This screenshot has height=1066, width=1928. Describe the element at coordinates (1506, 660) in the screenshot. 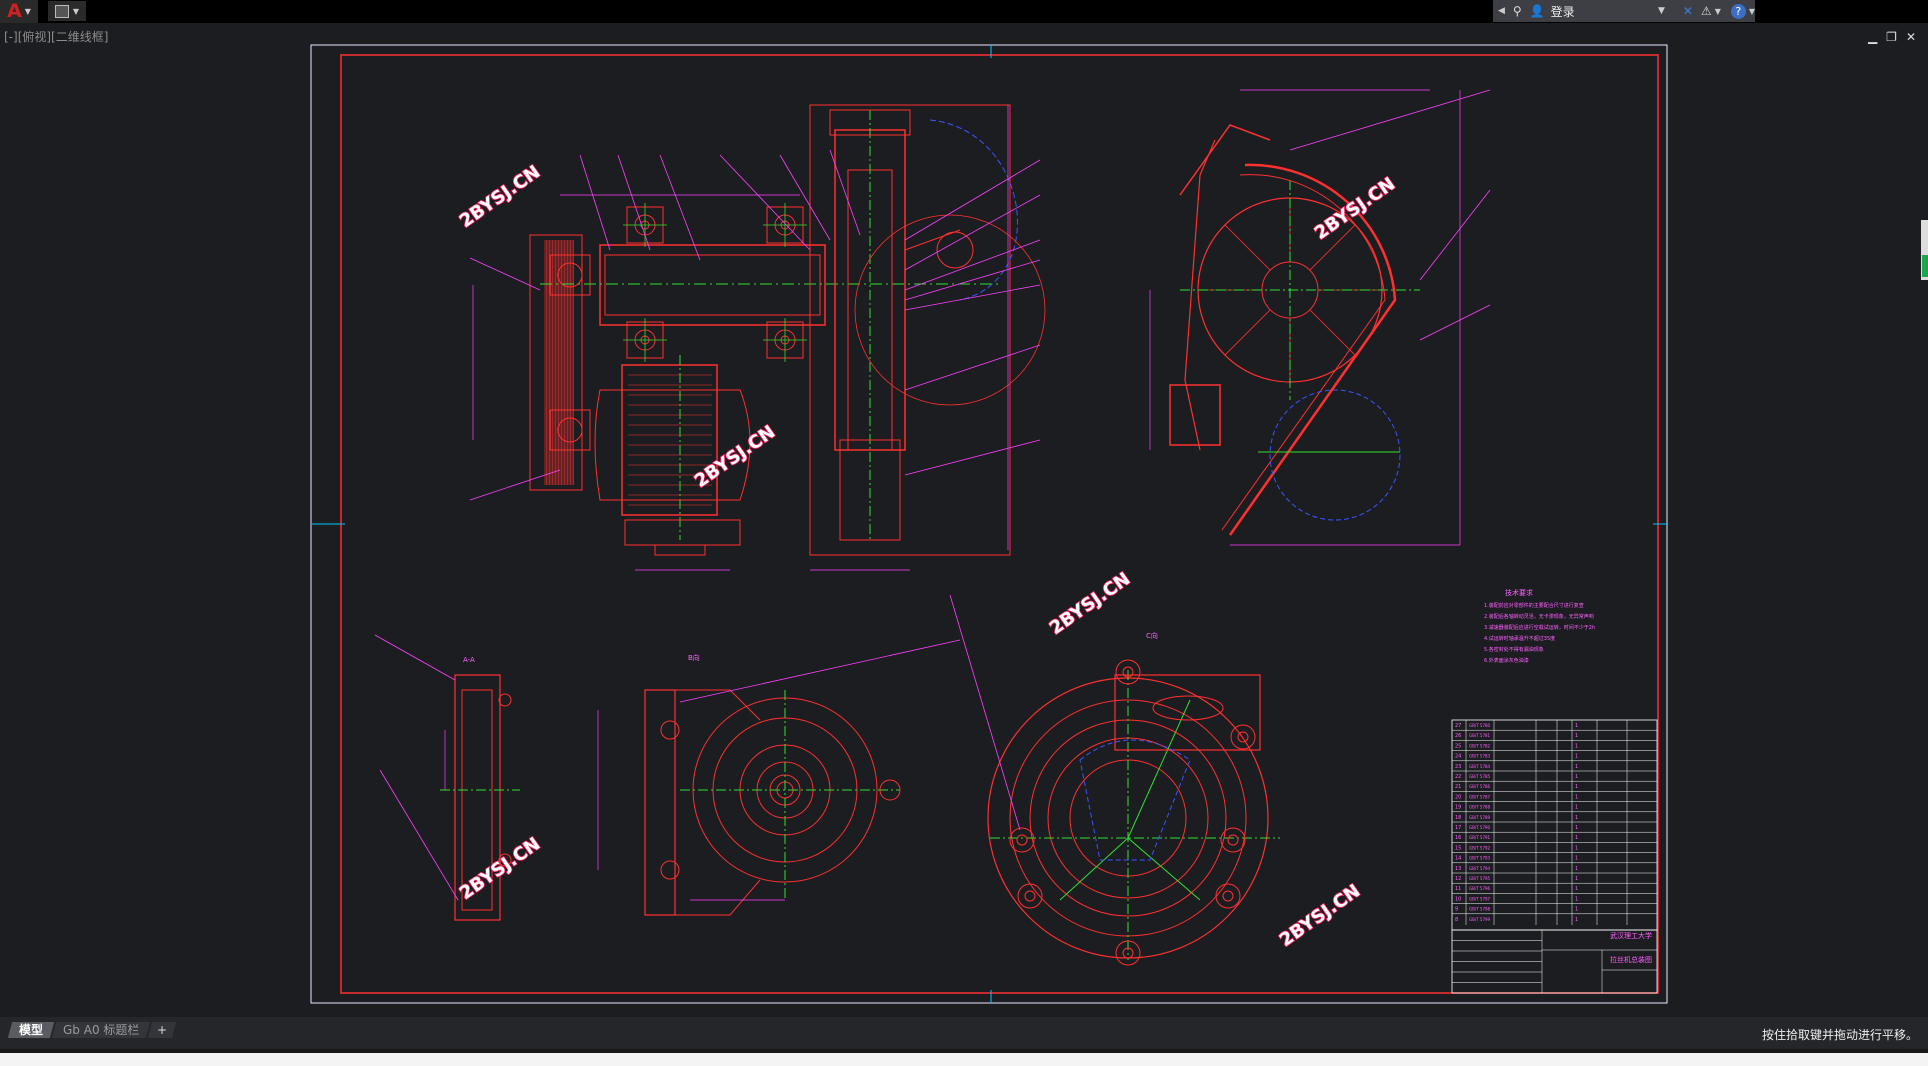

I see `tech-requirement-line: 6.外表面涂灰色油漆` at that location.